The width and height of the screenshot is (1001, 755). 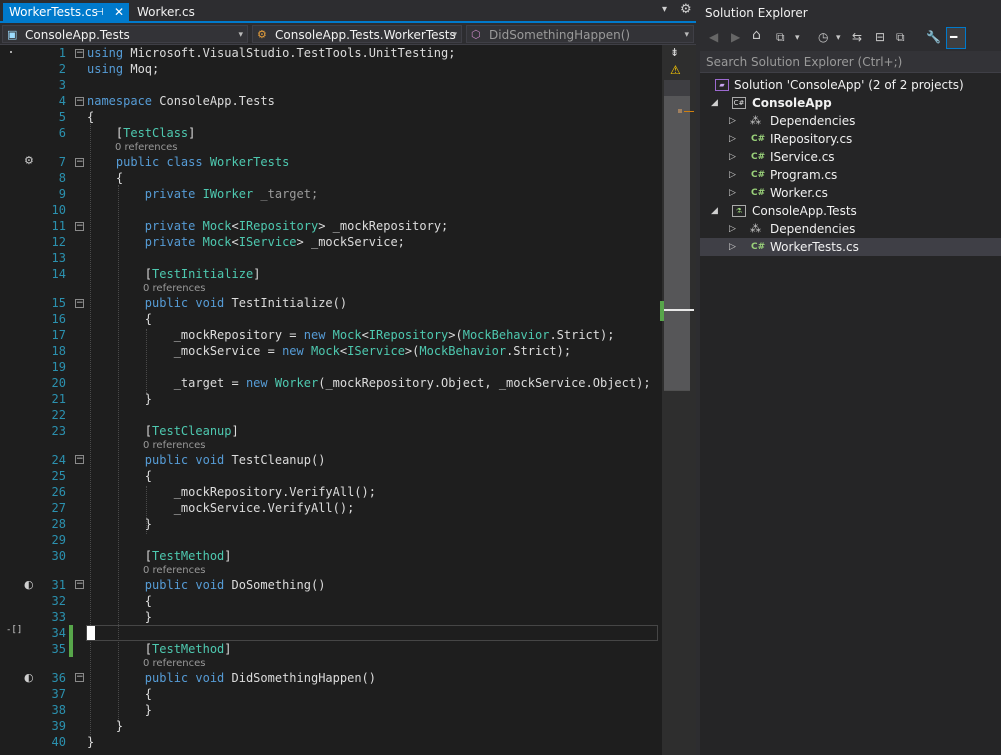 What do you see at coordinates (91, 633) in the screenshot?
I see `text-caret` at bounding box center [91, 633].